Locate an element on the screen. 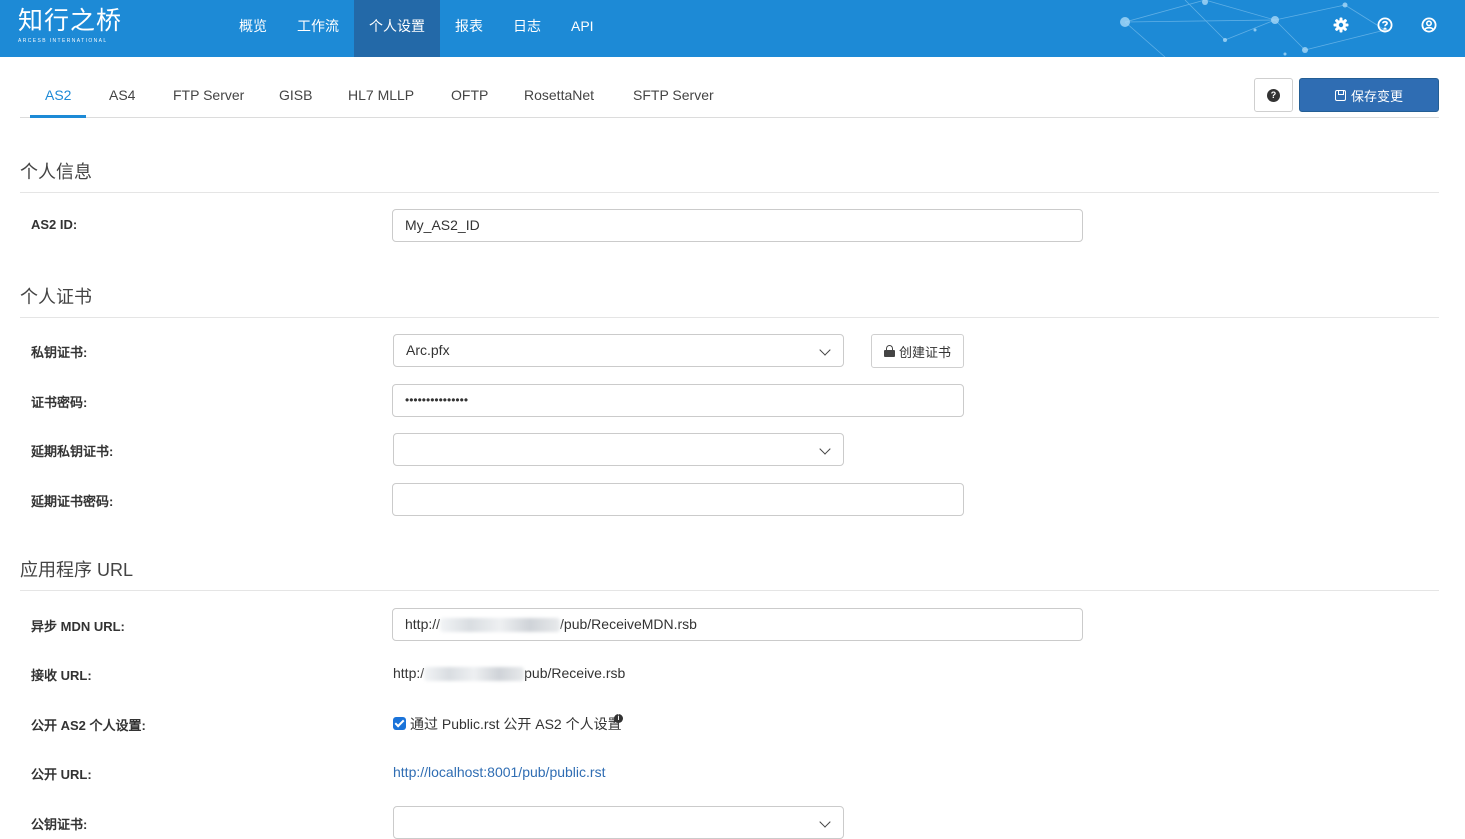 This screenshot has width=1465, height=839. ext-cert-password-input is located at coordinates (678, 499).